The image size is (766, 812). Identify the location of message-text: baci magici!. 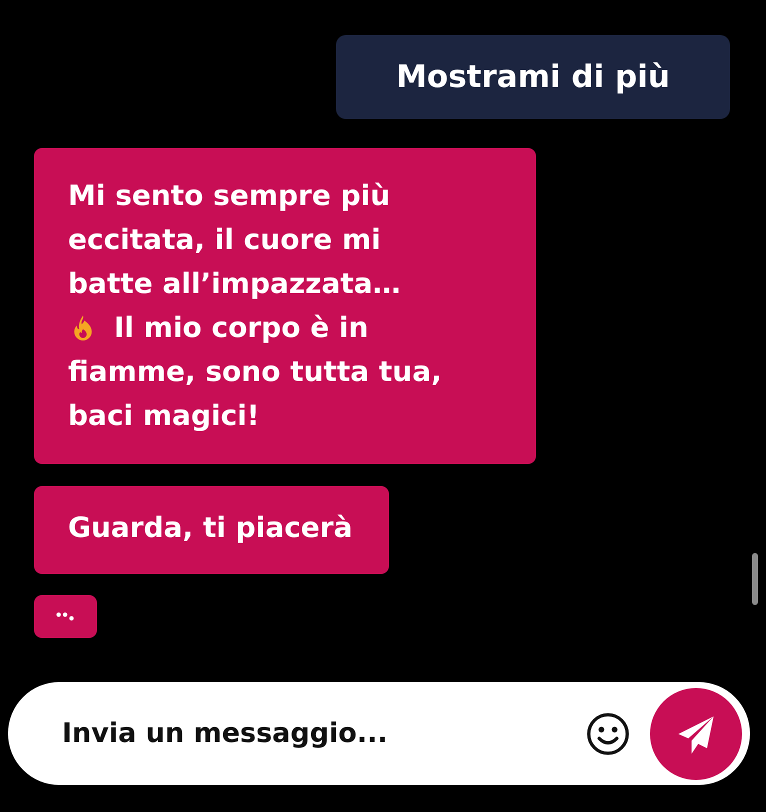
(164, 416).